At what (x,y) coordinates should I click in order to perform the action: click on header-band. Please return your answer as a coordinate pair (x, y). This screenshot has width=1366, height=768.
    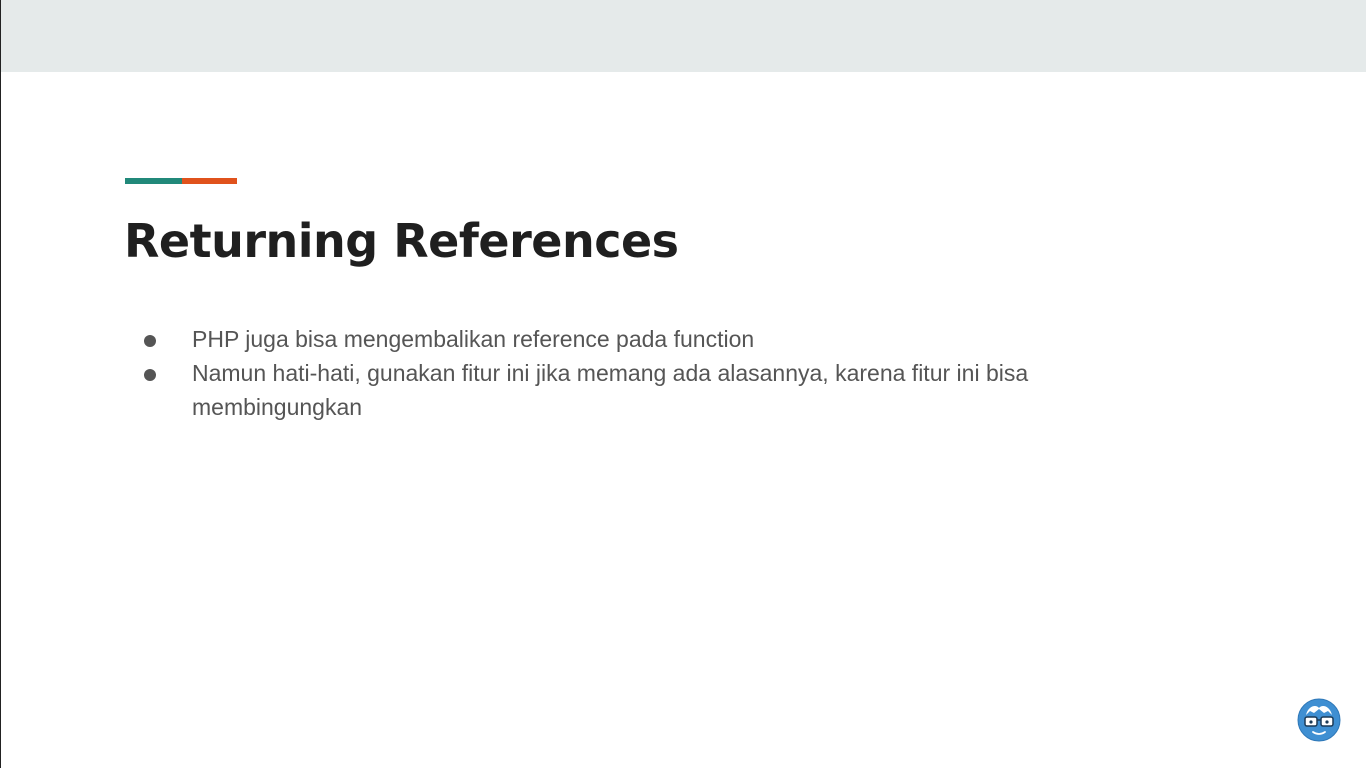
    Looking at the image, I should click on (683, 36).